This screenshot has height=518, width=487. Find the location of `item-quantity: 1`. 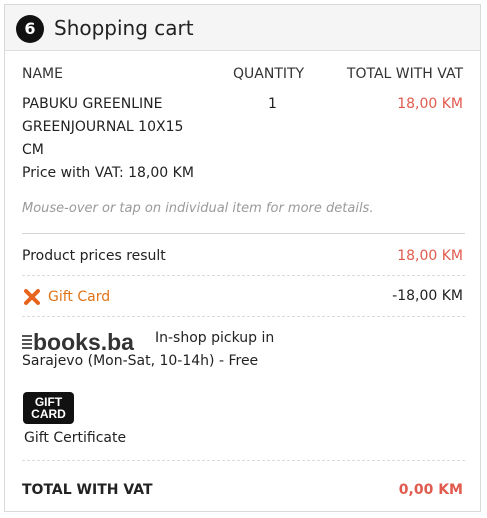

item-quantity: 1 is located at coordinates (272, 104).